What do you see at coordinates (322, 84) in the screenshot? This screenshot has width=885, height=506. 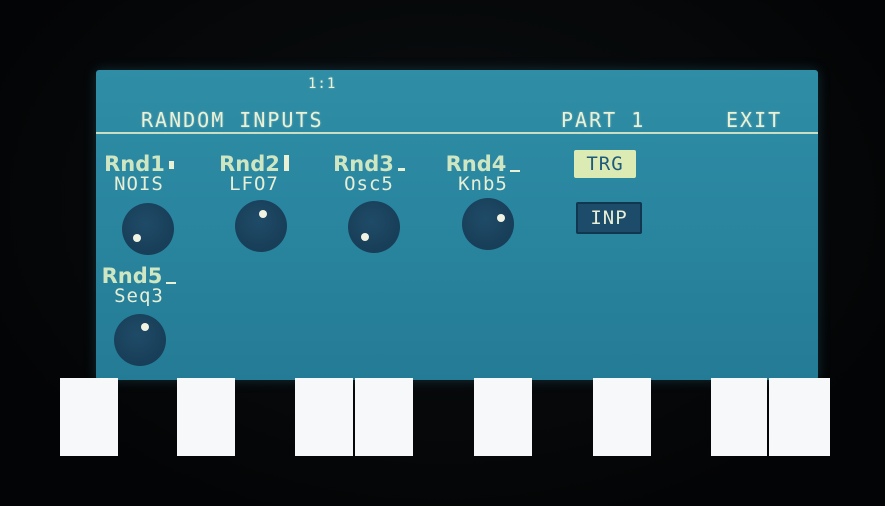 I see `page-number: 1:1` at bounding box center [322, 84].